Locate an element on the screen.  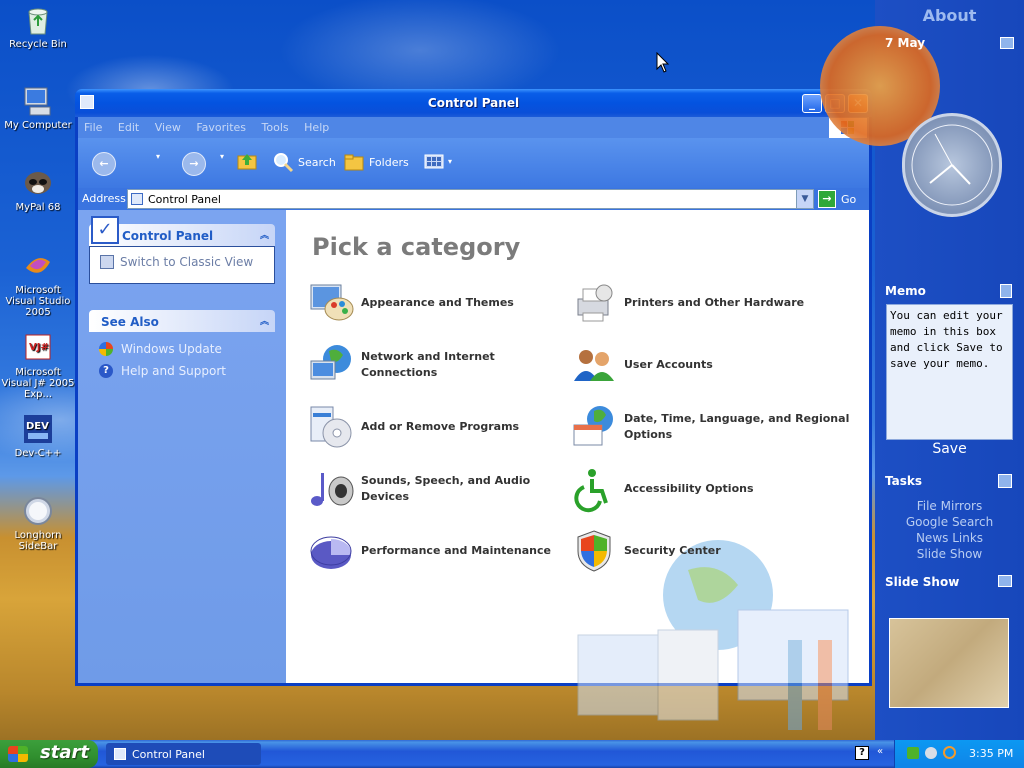
address-bar: Address Control Panel ▼ → Go is located at coordinates (473, 199).